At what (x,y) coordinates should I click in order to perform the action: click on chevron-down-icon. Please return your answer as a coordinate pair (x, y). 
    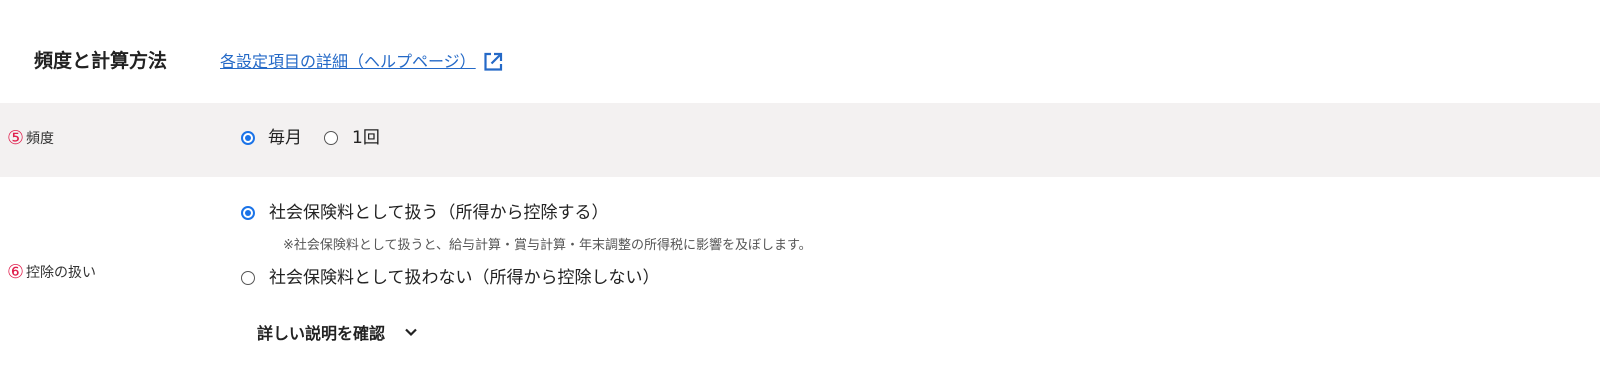
    Looking at the image, I should click on (411, 332).